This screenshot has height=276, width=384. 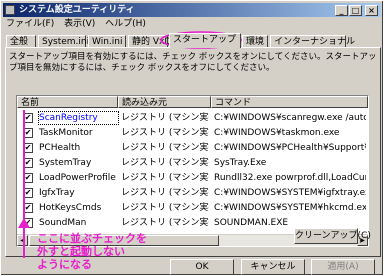 I want to click on list-item-command: C:¥WINDOWS¥SYSTEM¥igfxtray.exe, so click(x=290, y=193).